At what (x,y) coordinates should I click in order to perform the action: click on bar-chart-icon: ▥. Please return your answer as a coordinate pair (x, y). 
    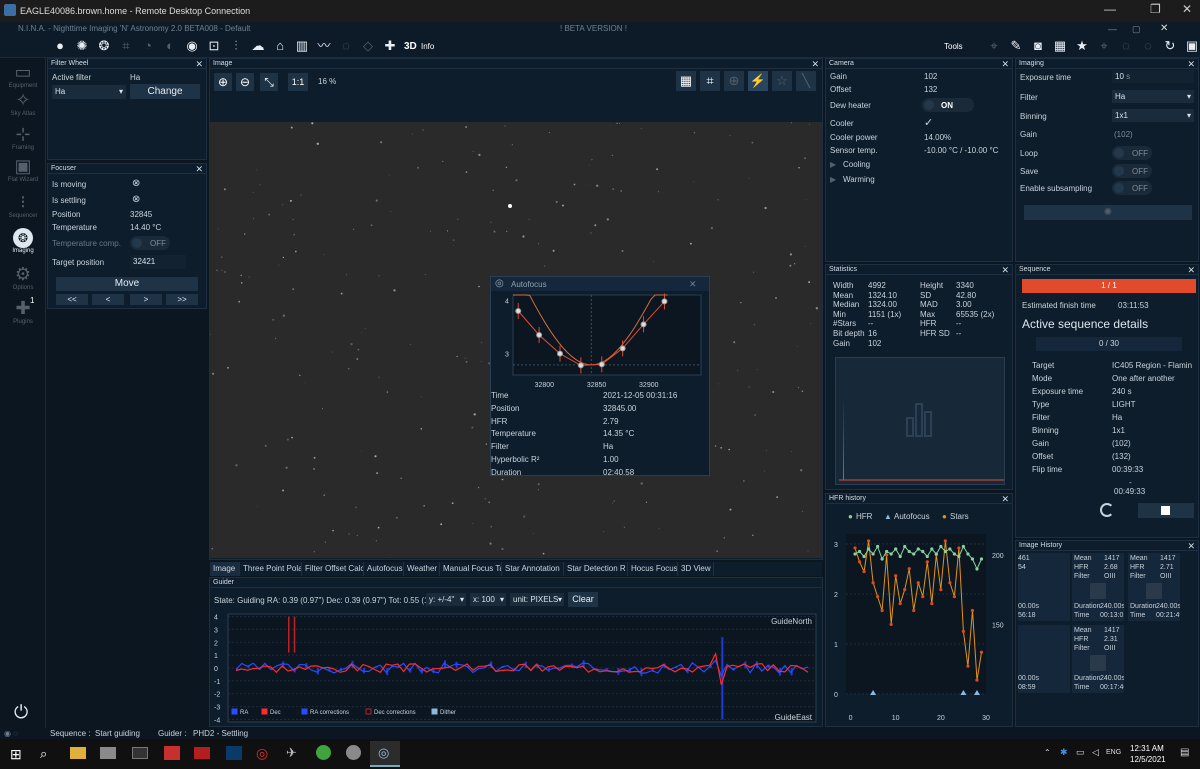
    Looking at the image, I should click on (302, 46).